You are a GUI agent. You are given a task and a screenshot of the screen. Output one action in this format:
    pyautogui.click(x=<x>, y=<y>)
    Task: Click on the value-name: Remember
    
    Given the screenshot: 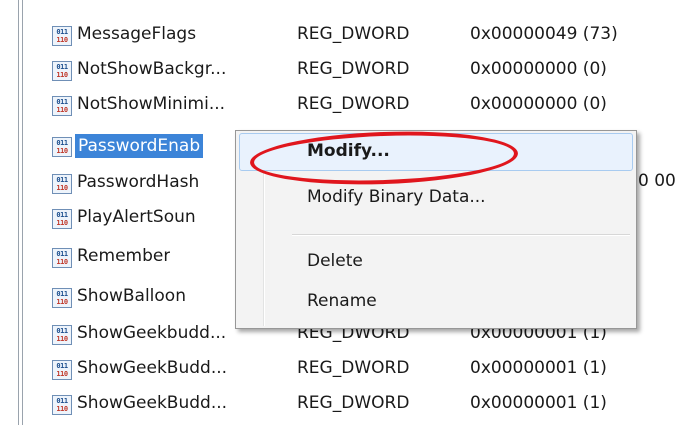 What is the action you would take?
    pyautogui.click(x=124, y=256)
    